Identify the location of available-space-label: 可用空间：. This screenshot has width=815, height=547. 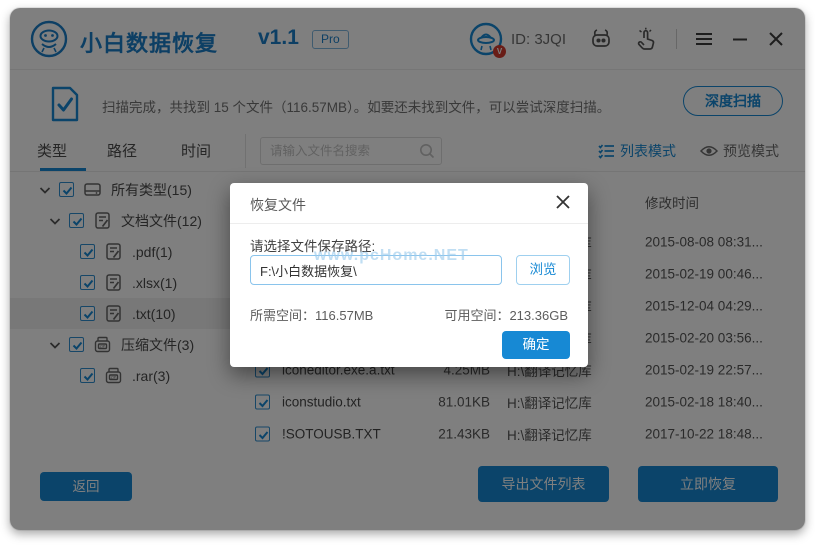
(477, 315).